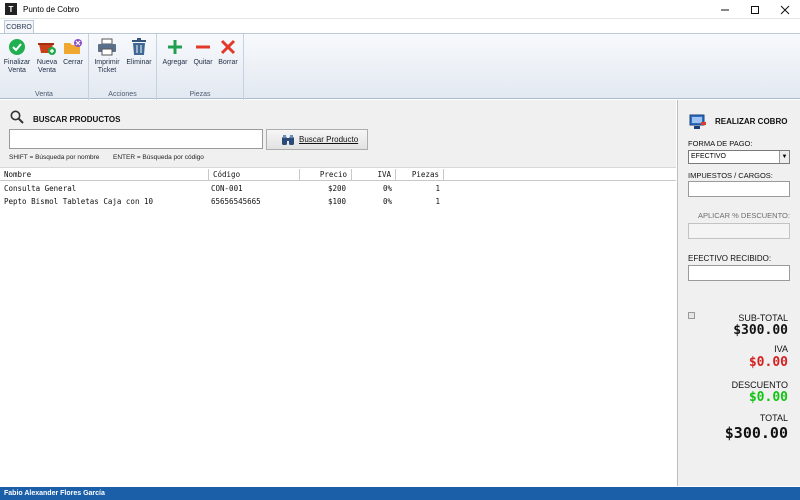 This screenshot has height=500, width=800. What do you see at coordinates (123, 67) in the screenshot?
I see `ribbon-group-acciones: Imprimir Ticket Eliminar Acciones` at bounding box center [123, 67].